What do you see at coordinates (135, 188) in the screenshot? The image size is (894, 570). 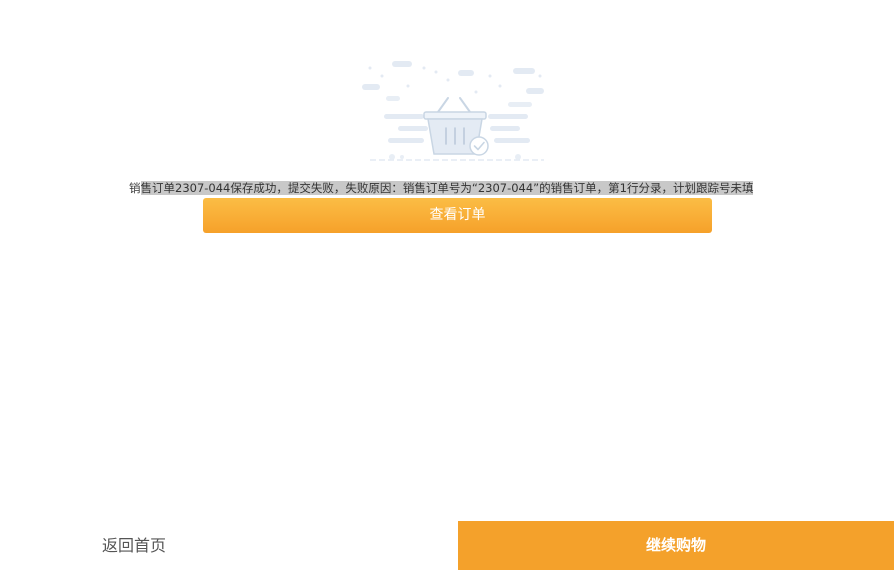 I see `result-message-prefix: 销` at bounding box center [135, 188].